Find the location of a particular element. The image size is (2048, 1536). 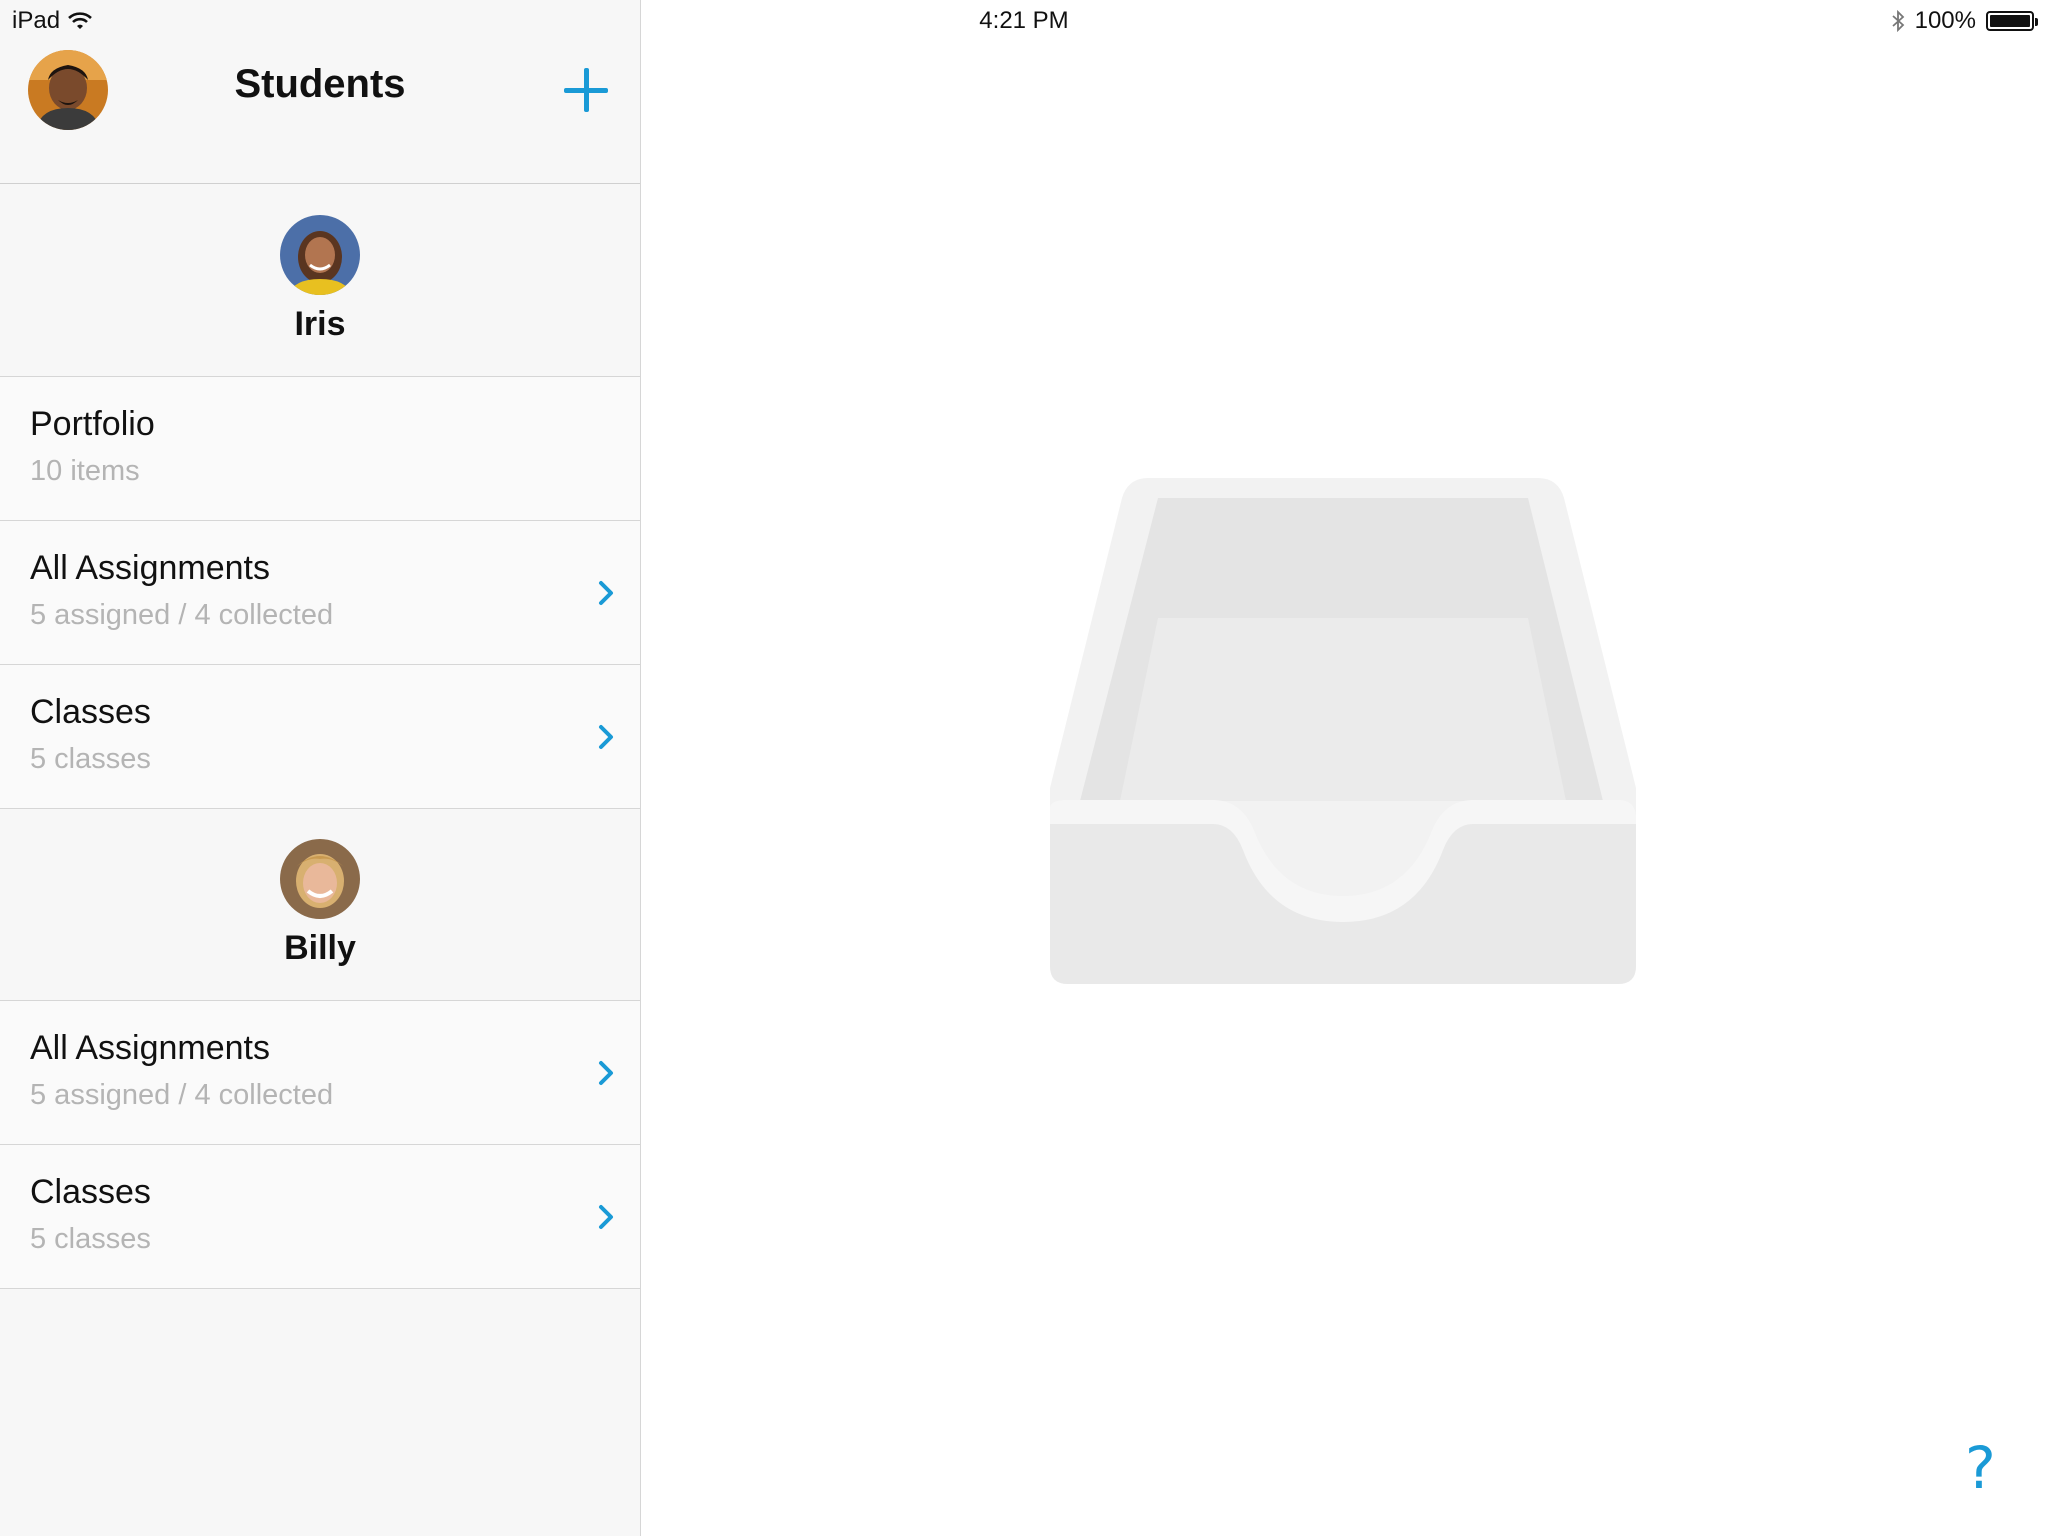

row-subtitle: 10 items is located at coordinates (85, 471).